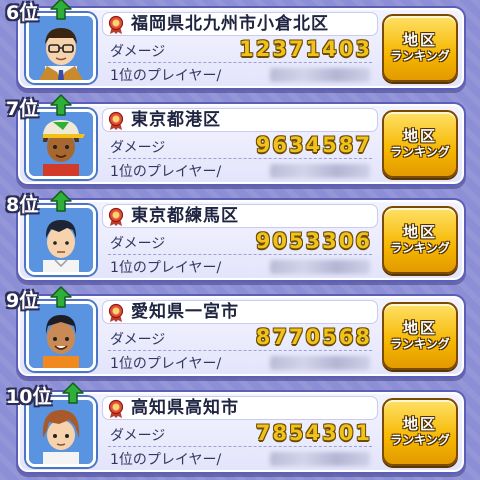 The image size is (480, 480). Describe the element at coordinates (313, 145) in the screenshot. I see `damage-value: 9634587` at that location.